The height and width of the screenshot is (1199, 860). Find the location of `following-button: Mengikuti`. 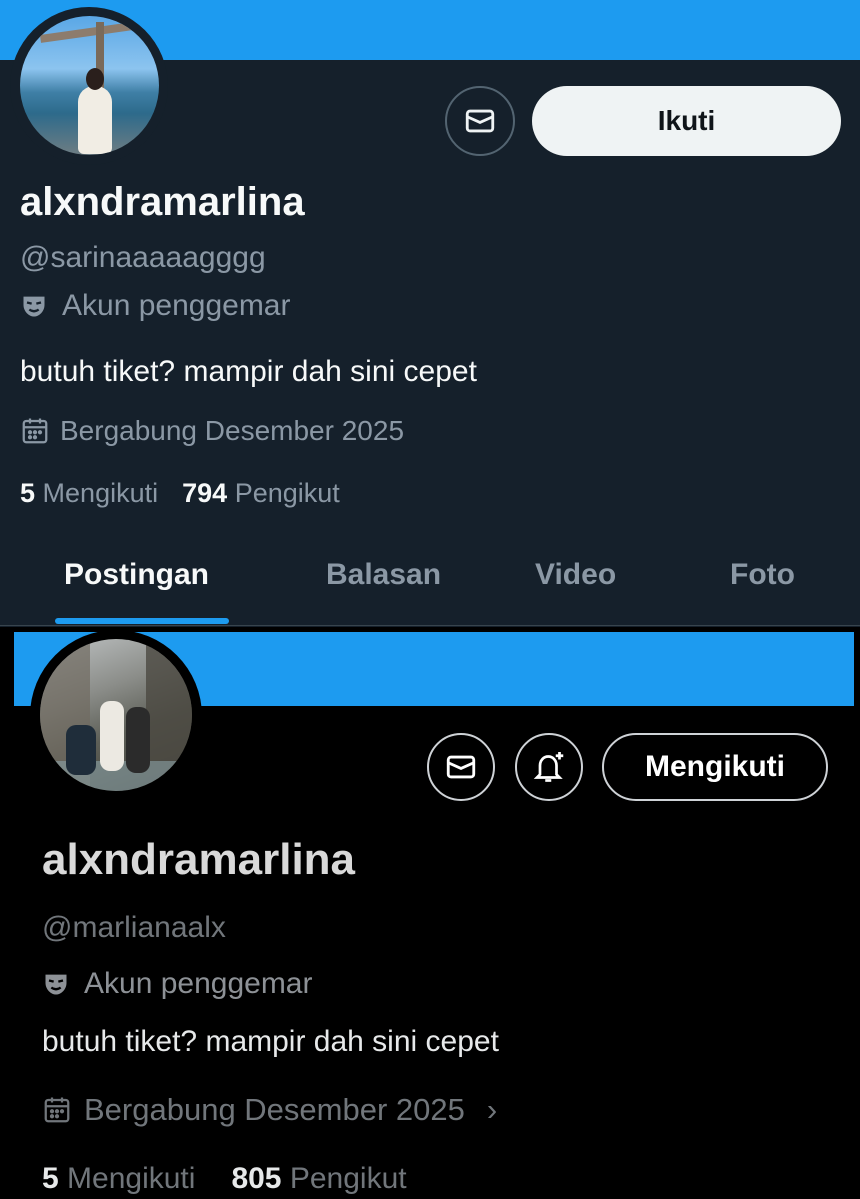

following-button: Mengikuti is located at coordinates (715, 767).